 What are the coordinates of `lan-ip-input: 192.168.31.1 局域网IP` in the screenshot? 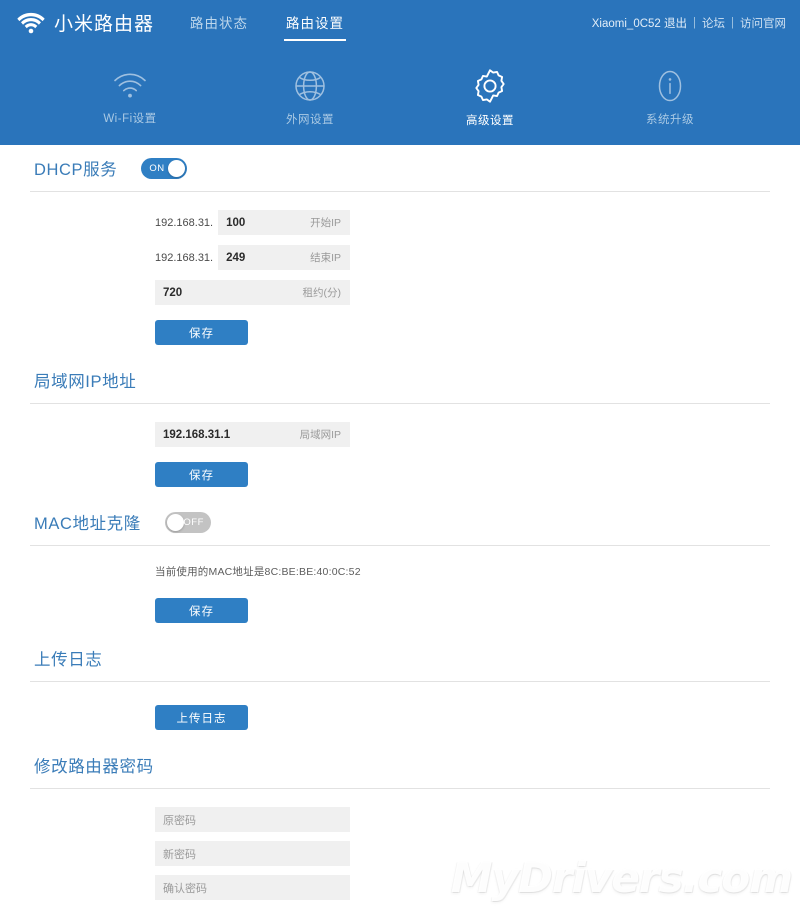 It's located at (252, 434).